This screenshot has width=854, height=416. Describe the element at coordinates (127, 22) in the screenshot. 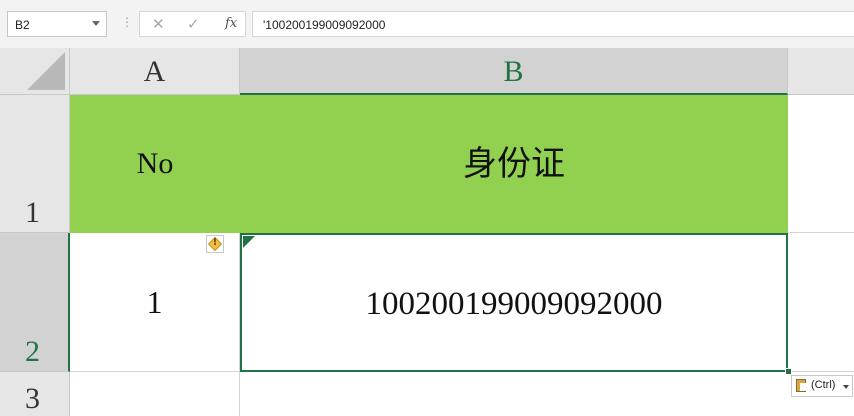

I see `grip-icon: ⋮` at that location.